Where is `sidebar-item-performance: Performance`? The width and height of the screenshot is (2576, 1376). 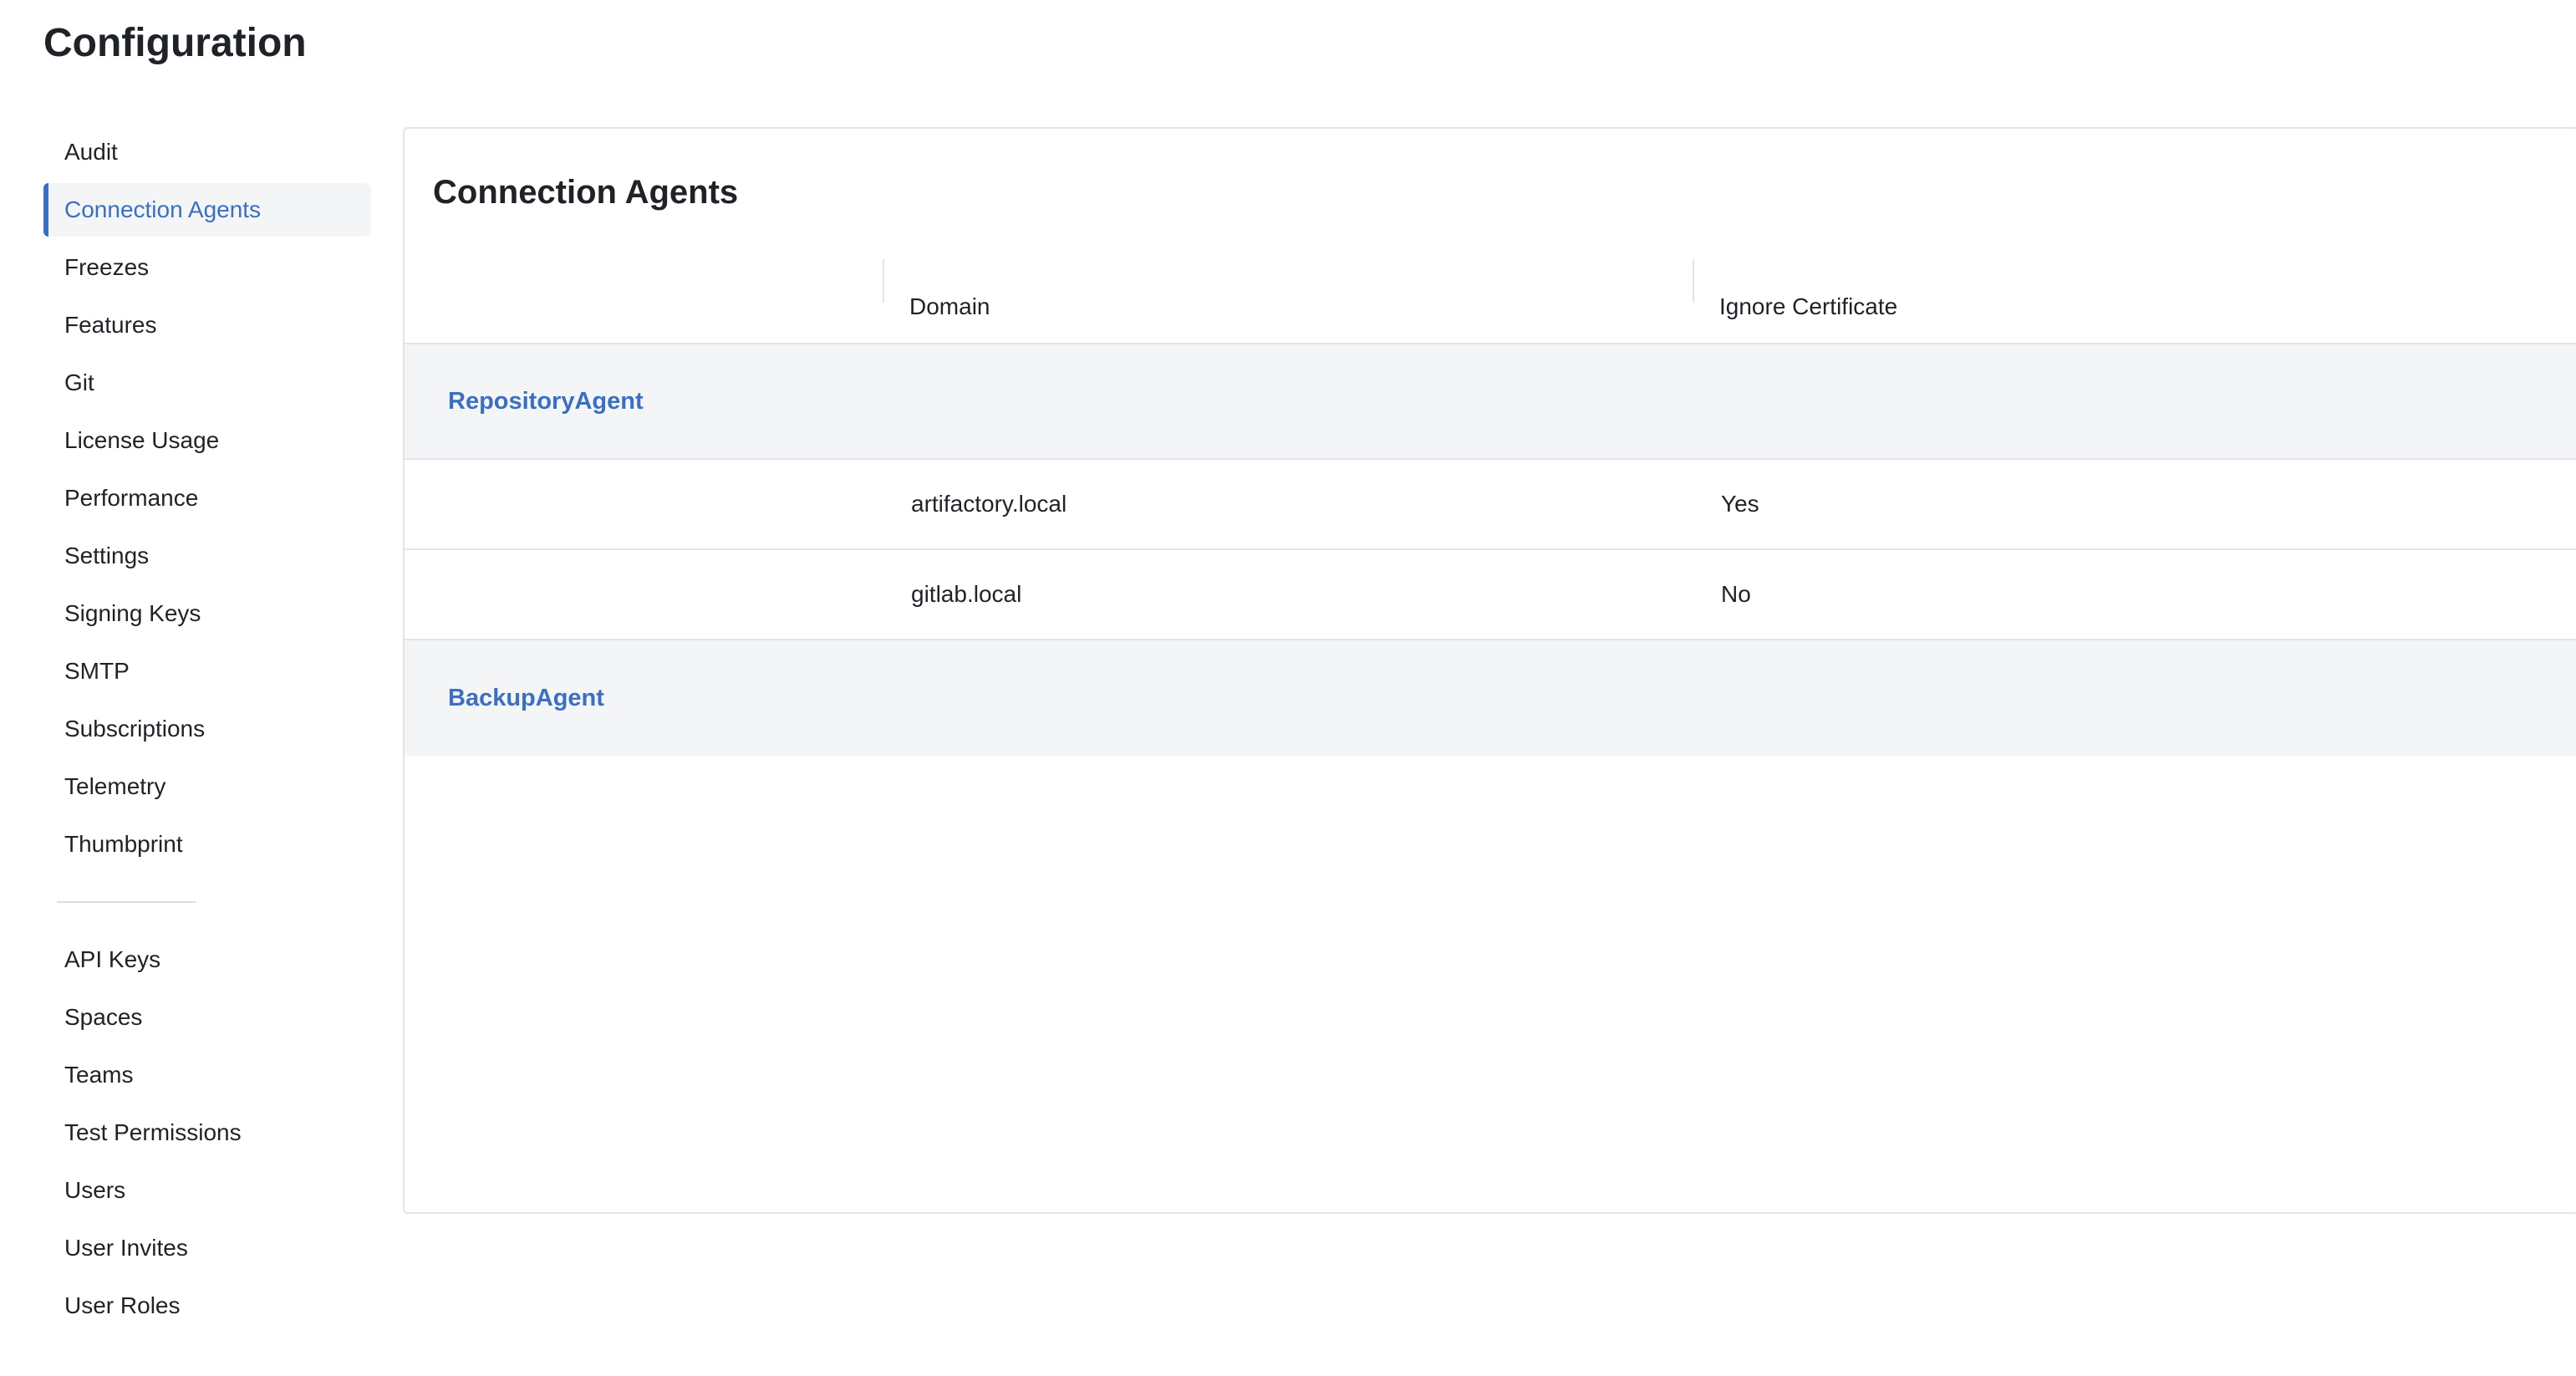
sidebar-item-performance: Performance is located at coordinates (207, 498).